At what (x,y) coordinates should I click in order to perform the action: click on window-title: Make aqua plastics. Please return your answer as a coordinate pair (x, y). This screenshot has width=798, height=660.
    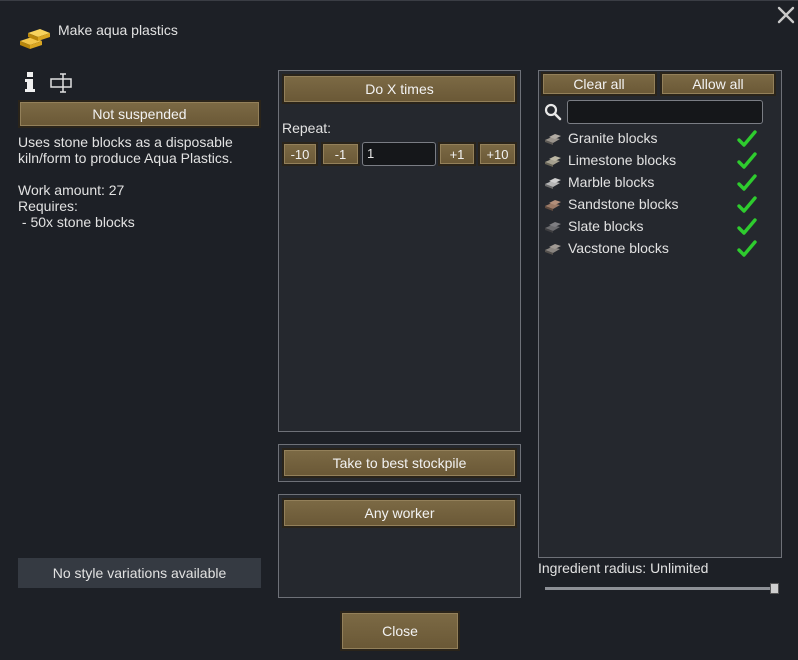
    Looking at the image, I should click on (118, 30).